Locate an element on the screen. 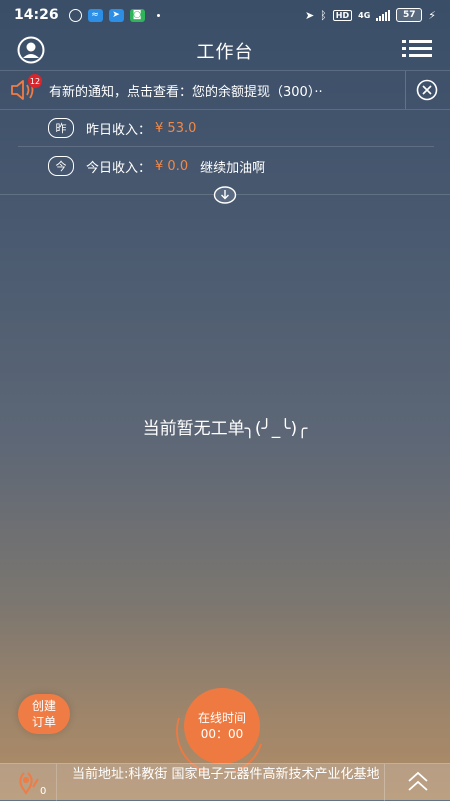 The height and width of the screenshot is (801, 450). yesterday-income-amount: ¥ 53.0 is located at coordinates (176, 128).